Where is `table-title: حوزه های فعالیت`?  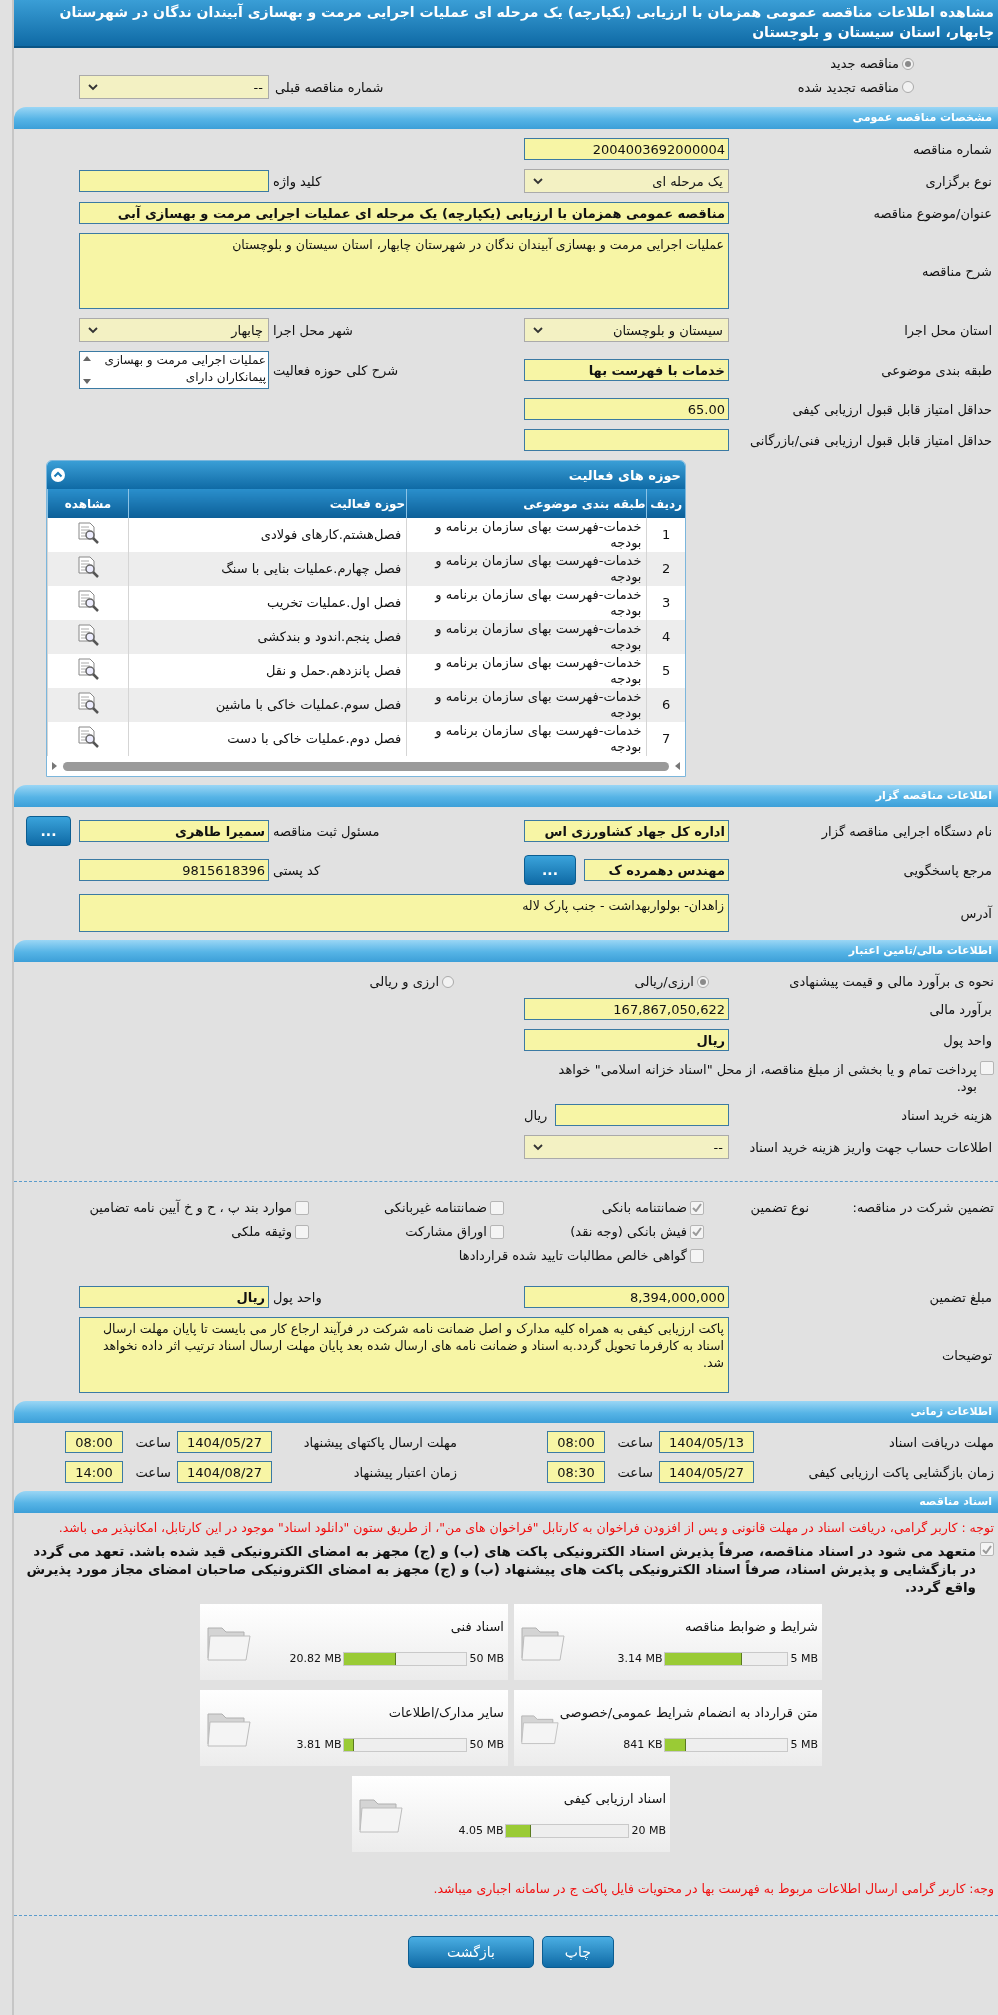
table-title: حوزه های فعالیت is located at coordinates (624, 475).